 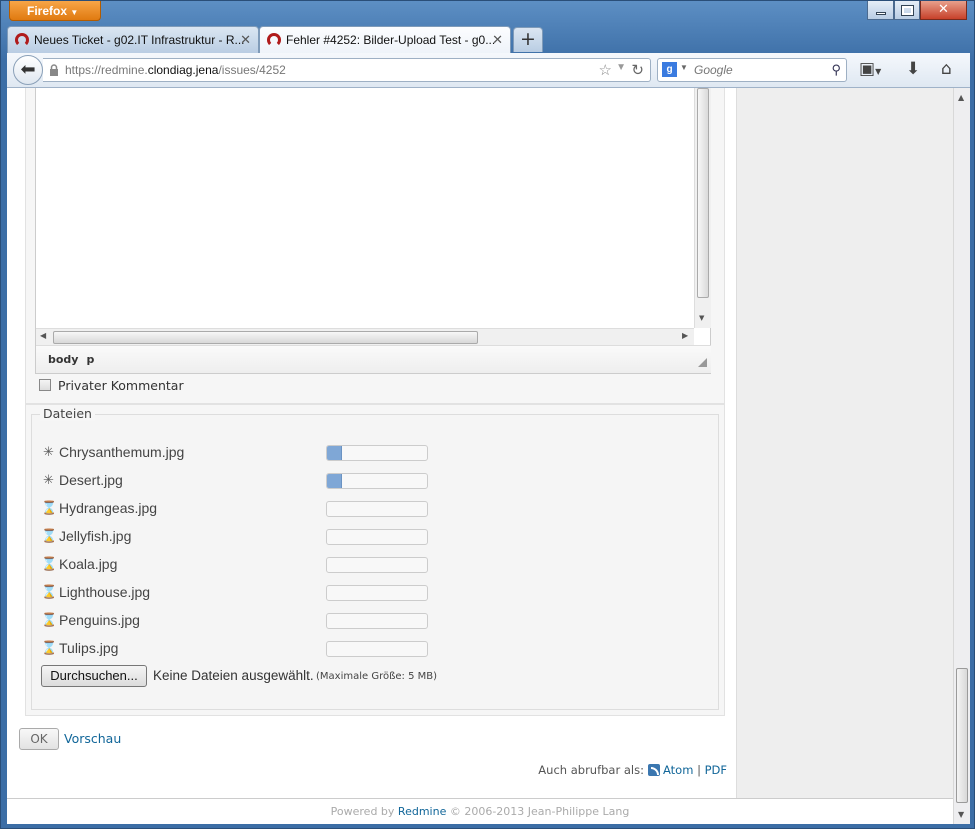 What do you see at coordinates (961, 97) in the screenshot?
I see `chevron-up-icon: ▲` at bounding box center [961, 97].